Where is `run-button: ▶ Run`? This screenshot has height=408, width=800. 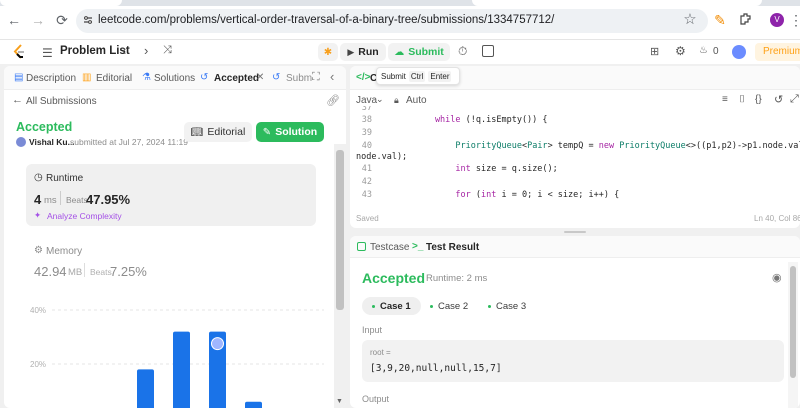 run-button: ▶ Run is located at coordinates (363, 52).